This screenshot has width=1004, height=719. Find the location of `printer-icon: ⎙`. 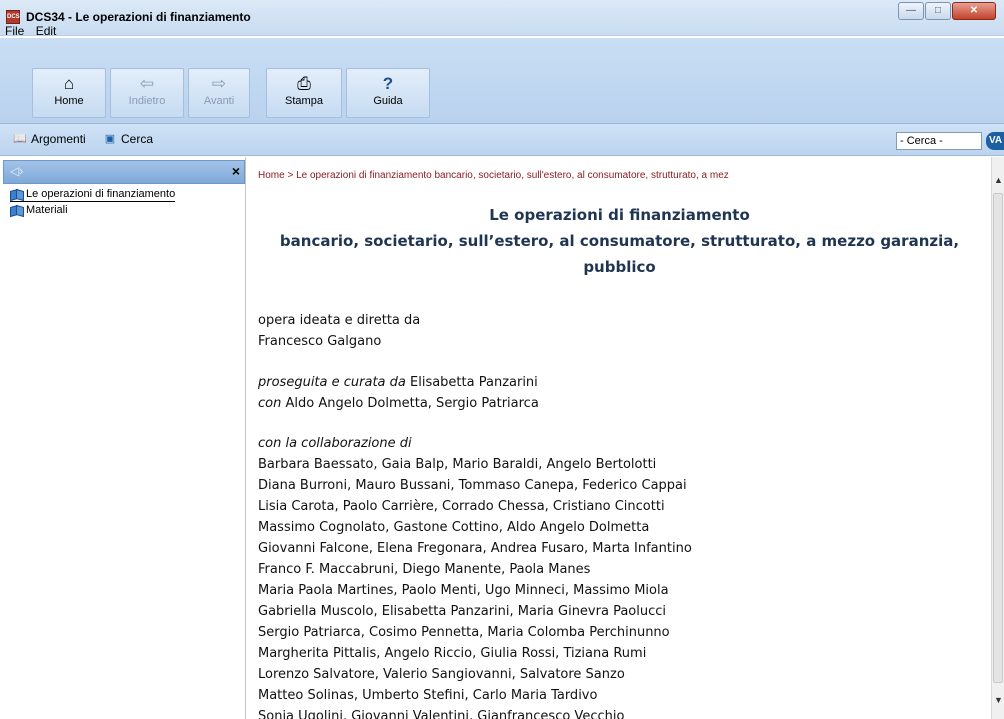

printer-icon: ⎙ is located at coordinates (304, 83).